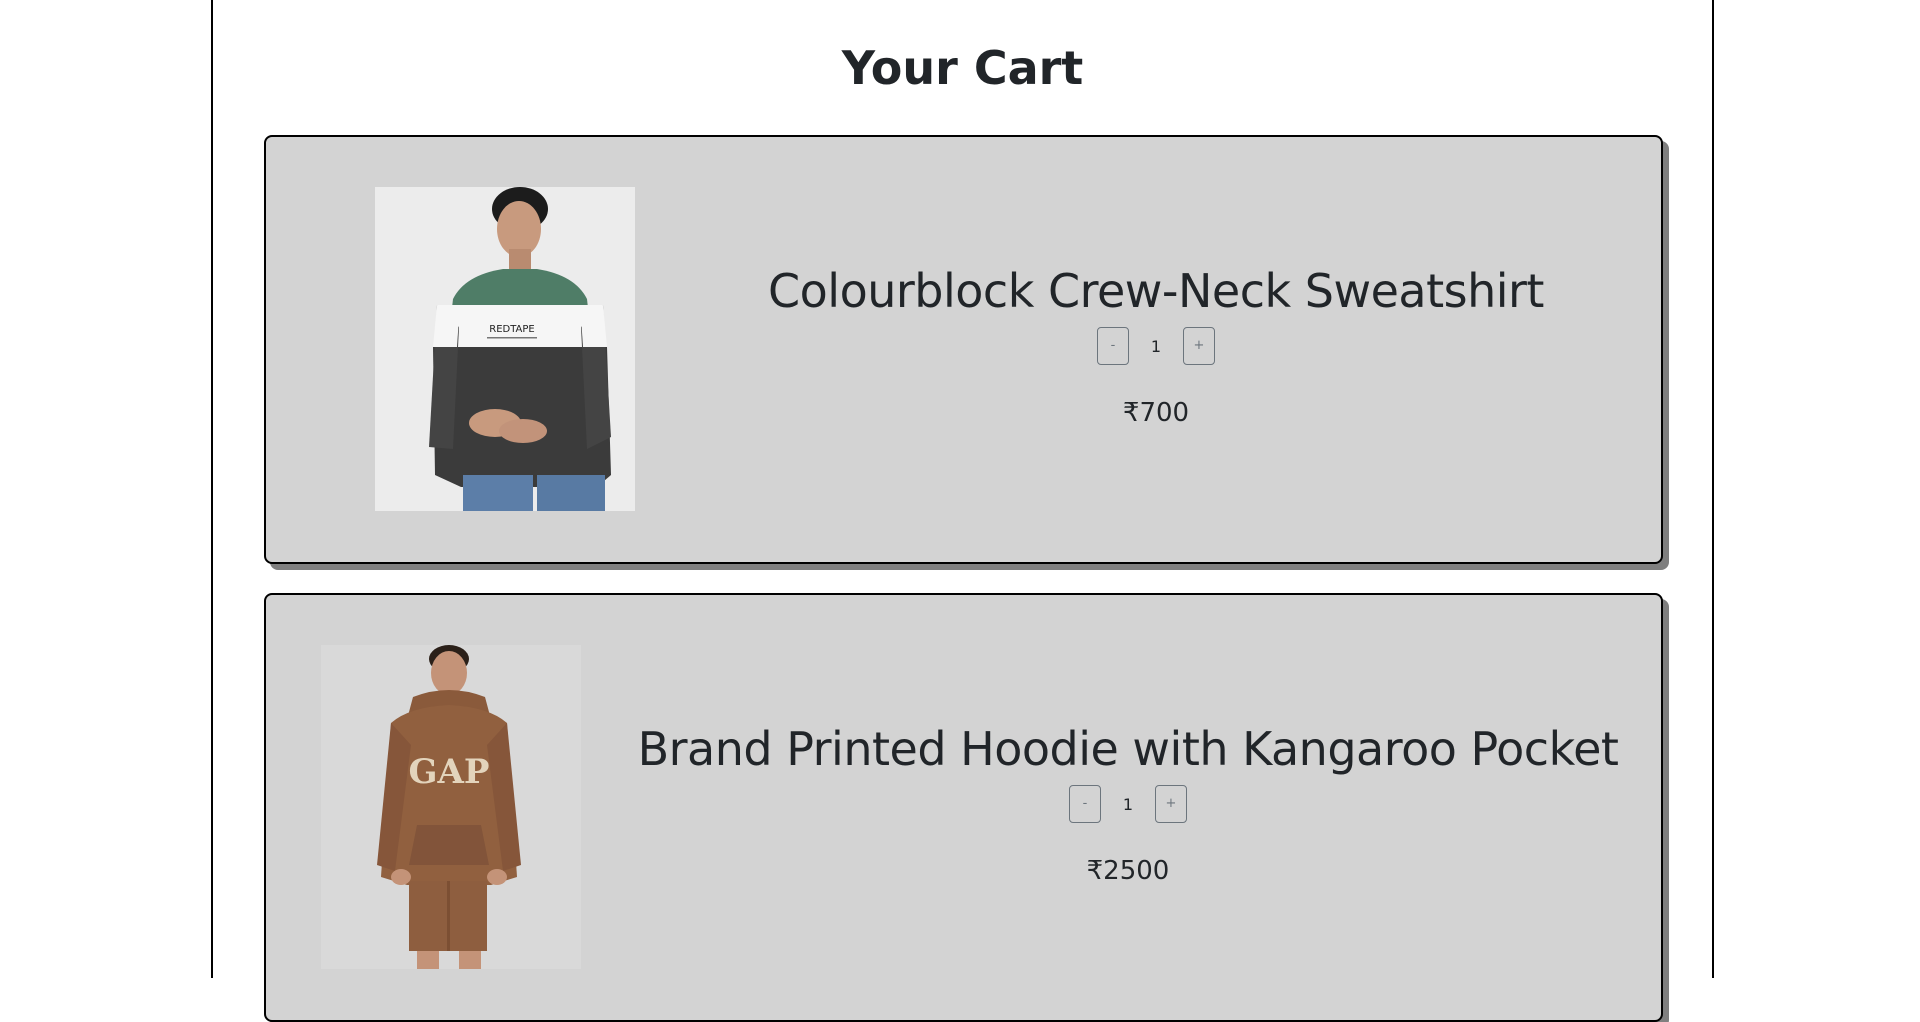 The image size is (1920, 1022). What do you see at coordinates (1156, 413) in the screenshot?
I see `product-price: ₹700` at bounding box center [1156, 413].